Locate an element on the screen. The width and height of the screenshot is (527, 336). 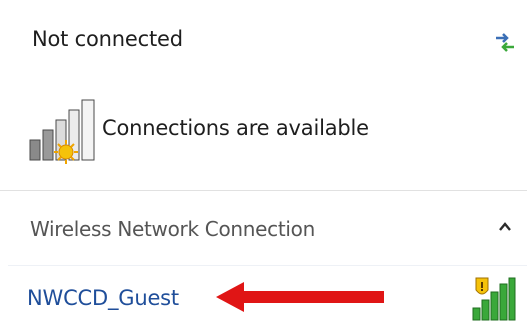
refresh-button is located at coordinates (505, 43).